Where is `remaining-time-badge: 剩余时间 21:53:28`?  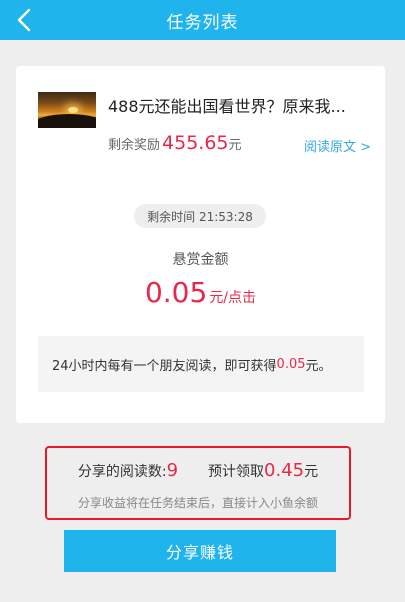
remaining-time-badge: 剩余时间 21:53:28 is located at coordinates (200, 216).